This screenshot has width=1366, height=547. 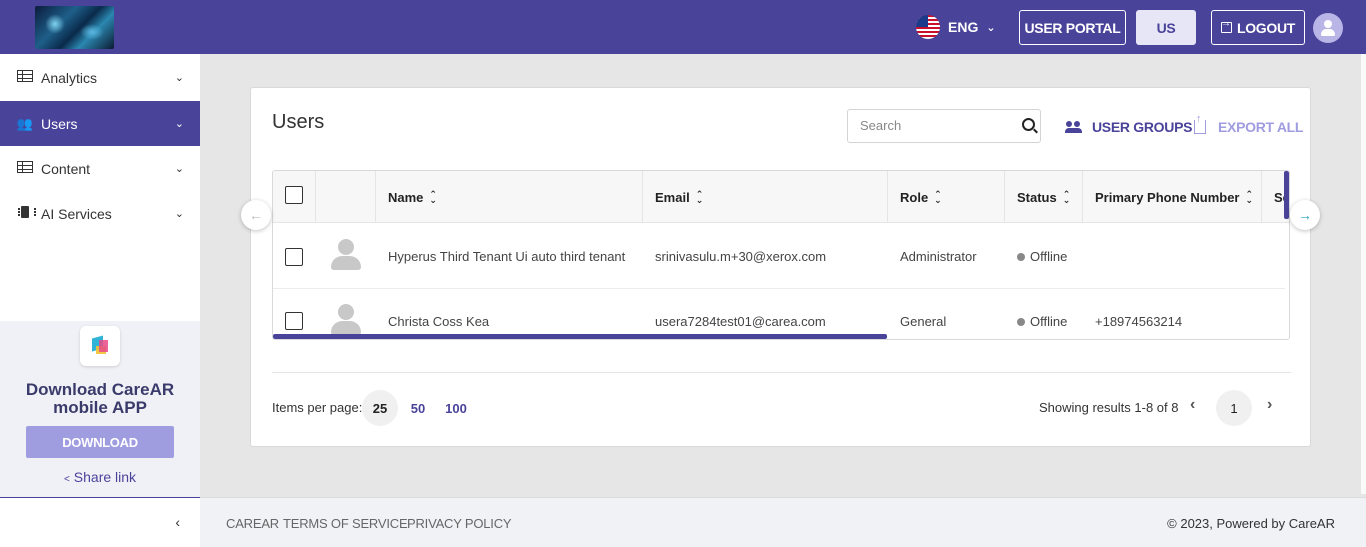 I want to click on cell-role: Administrator, so click(x=938, y=256).